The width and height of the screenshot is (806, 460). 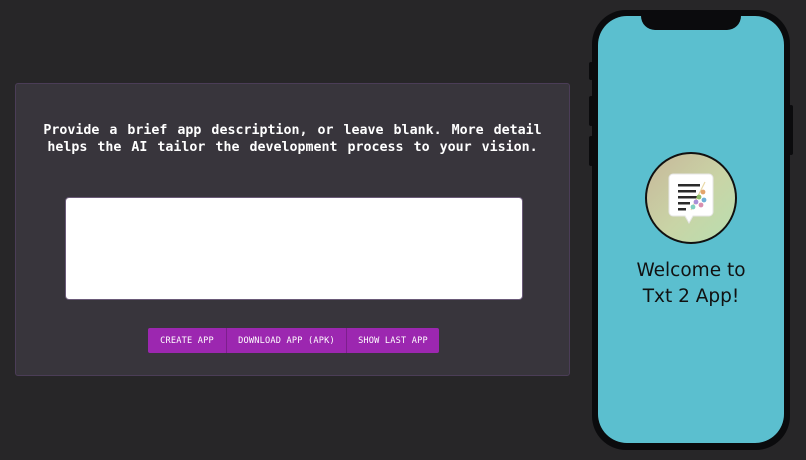 What do you see at coordinates (691, 296) in the screenshot?
I see `welcome-line-2: Txt 2 App!` at bounding box center [691, 296].